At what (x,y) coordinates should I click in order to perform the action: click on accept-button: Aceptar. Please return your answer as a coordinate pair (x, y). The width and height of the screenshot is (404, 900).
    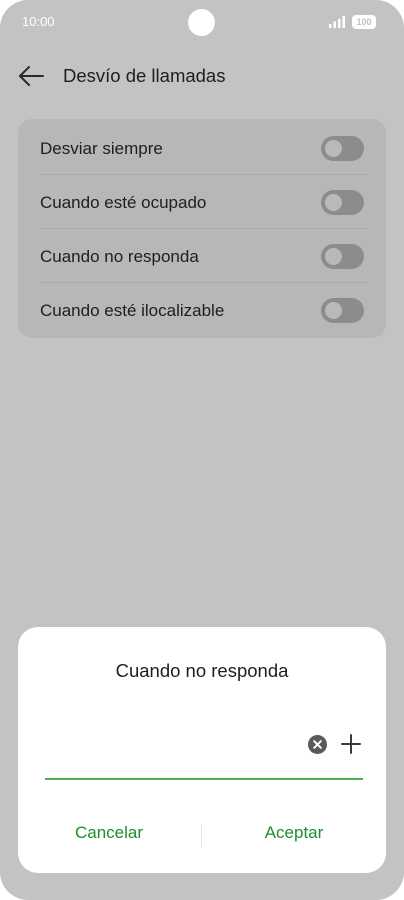
    Looking at the image, I should click on (294, 833).